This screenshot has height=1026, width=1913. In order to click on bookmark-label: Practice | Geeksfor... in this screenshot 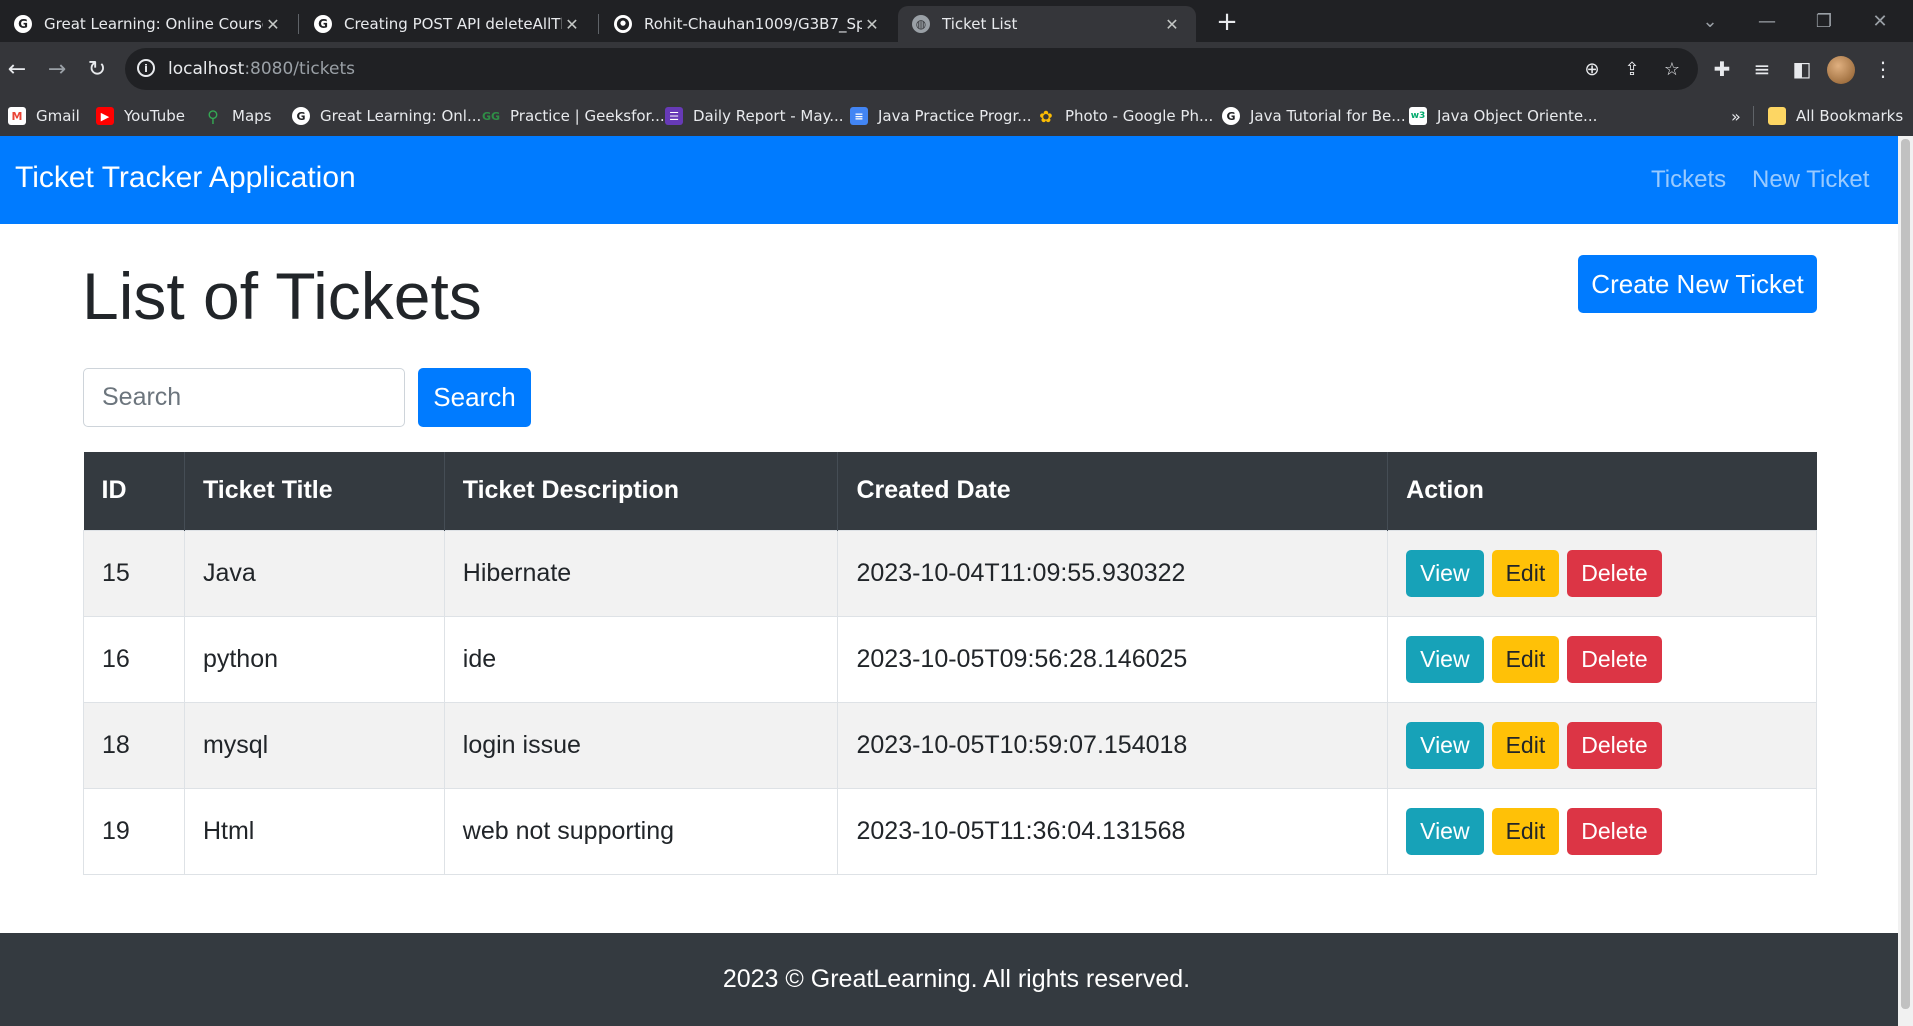, I will do `click(587, 116)`.